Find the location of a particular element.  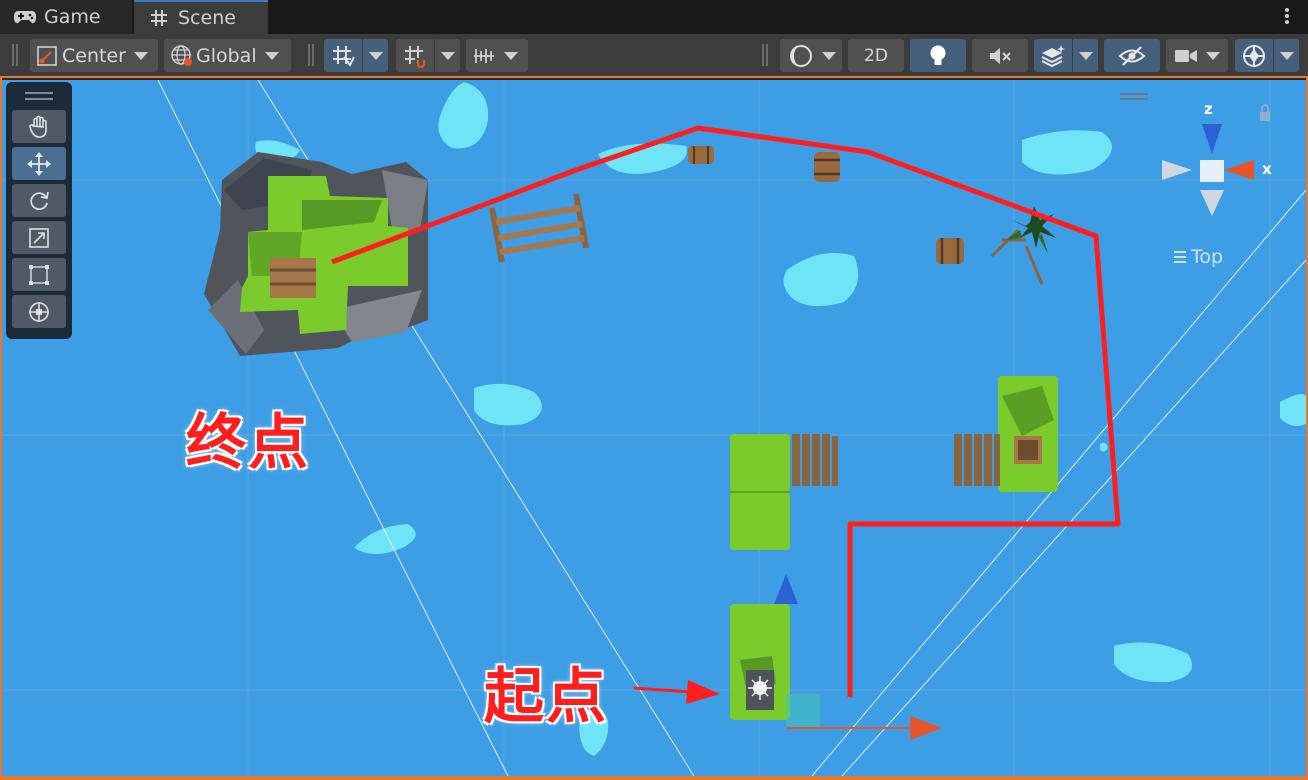

gizmo-x-label: x is located at coordinates (1267, 169).